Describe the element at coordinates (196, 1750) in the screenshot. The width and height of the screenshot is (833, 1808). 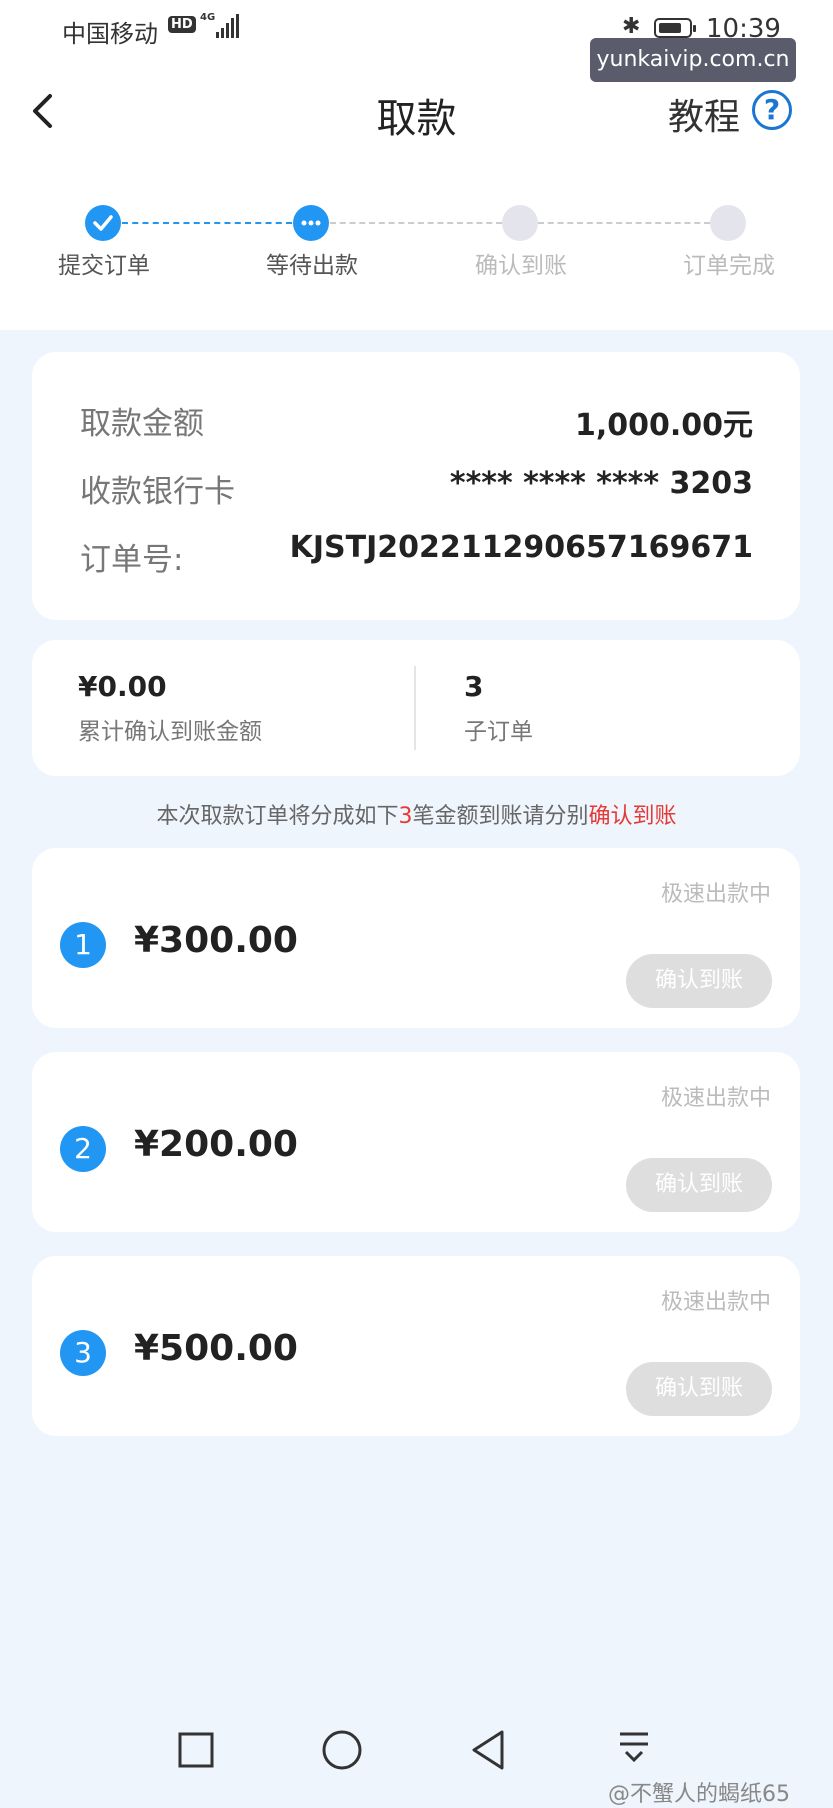
I see `recent-apps-icon` at that location.